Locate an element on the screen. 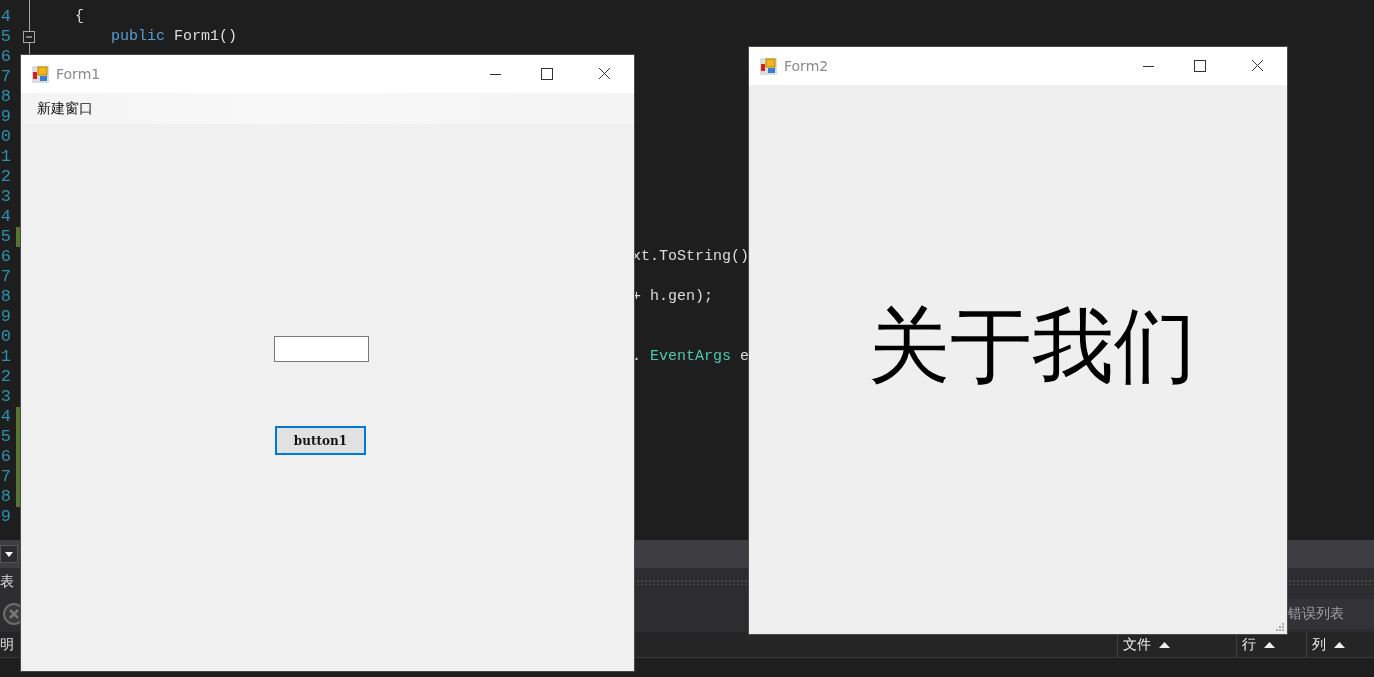 The image size is (1374, 677). code-line: public Form1() is located at coordinates (174, 37).